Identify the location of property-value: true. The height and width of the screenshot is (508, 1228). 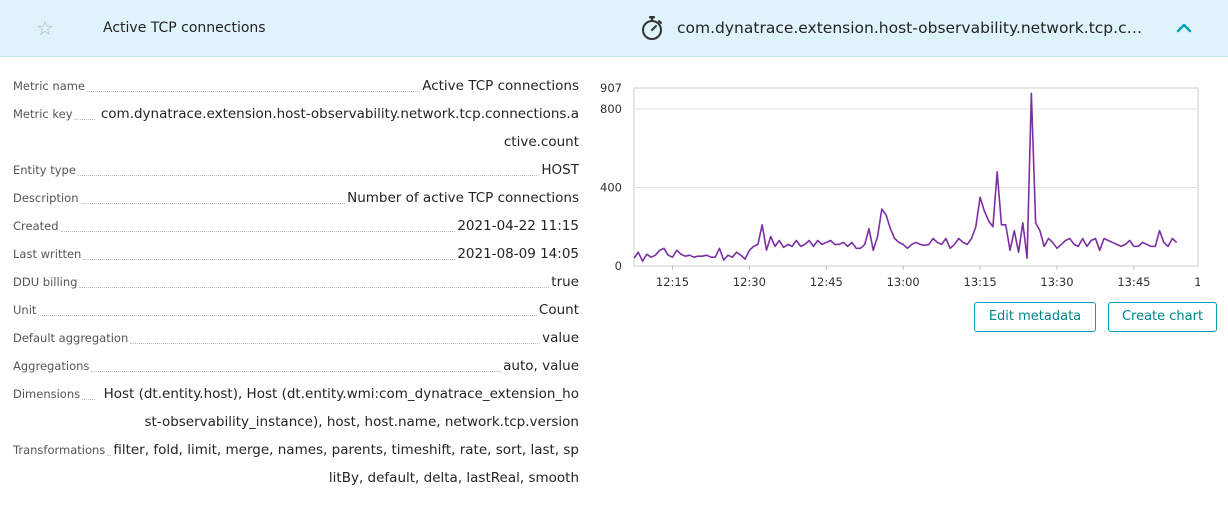
(565, 282).